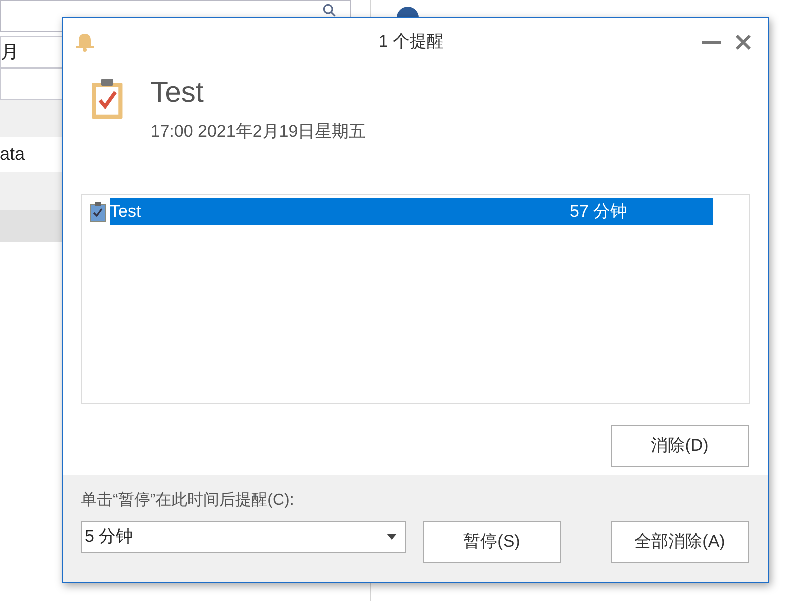 This screenshot has width=793, height=601. Describe the element at coordinates (177, 93) in the screenshot. I see `reminder-subject: Test` at that location.